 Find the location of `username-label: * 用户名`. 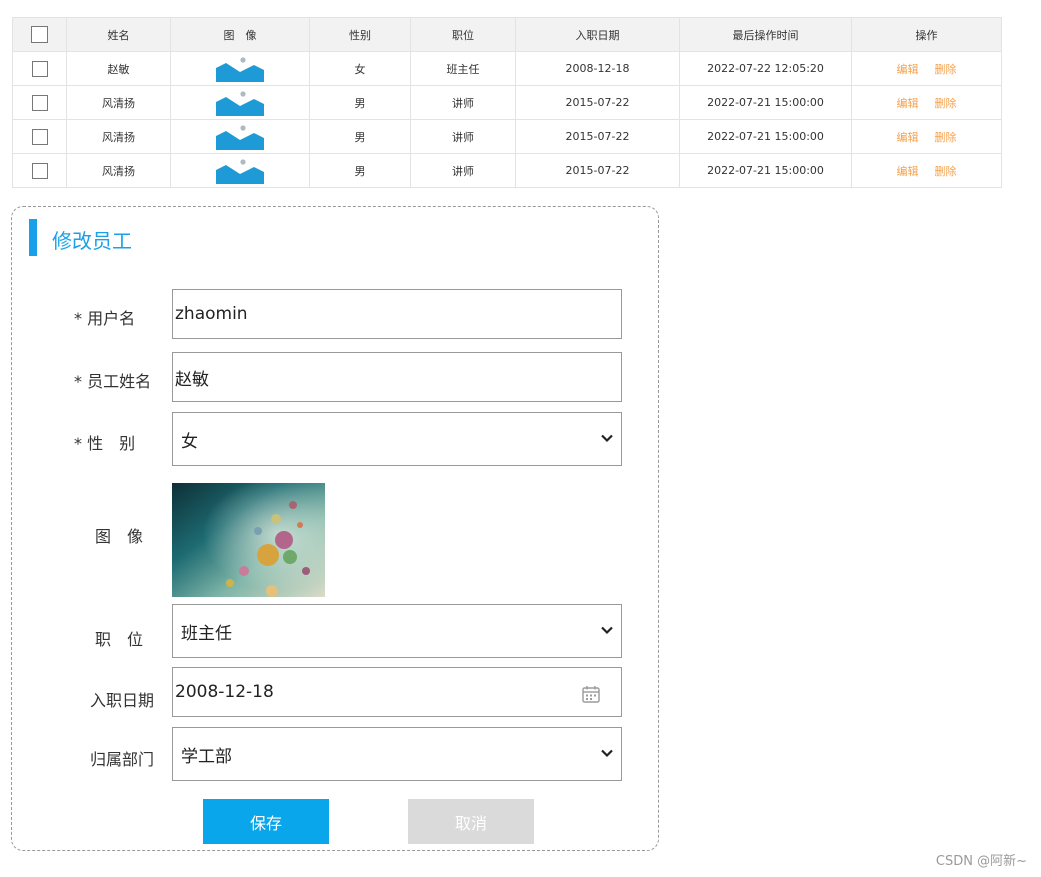

username-label: * 用户名 is located at coordinates (105, 318).